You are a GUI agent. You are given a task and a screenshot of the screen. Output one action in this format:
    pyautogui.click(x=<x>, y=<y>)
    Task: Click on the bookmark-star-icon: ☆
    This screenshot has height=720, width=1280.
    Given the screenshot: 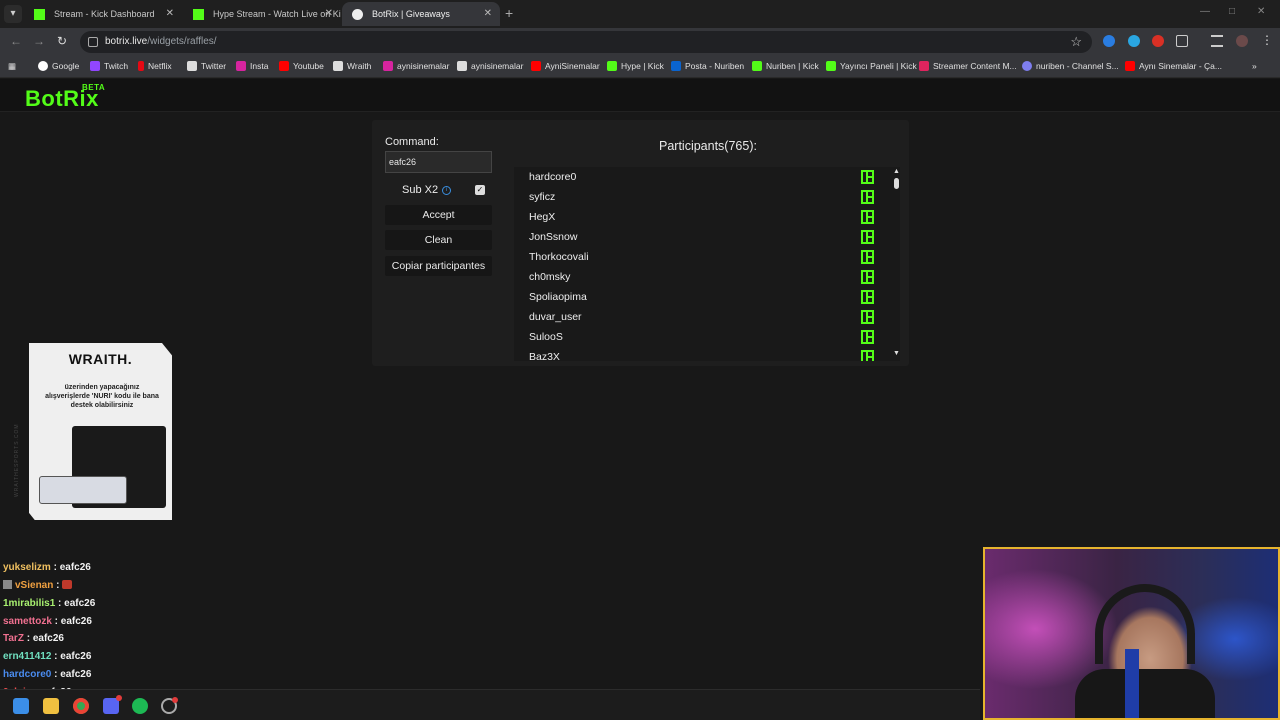 What is the action you would take?
    pyautogui.click(x=1076, y=42)
    